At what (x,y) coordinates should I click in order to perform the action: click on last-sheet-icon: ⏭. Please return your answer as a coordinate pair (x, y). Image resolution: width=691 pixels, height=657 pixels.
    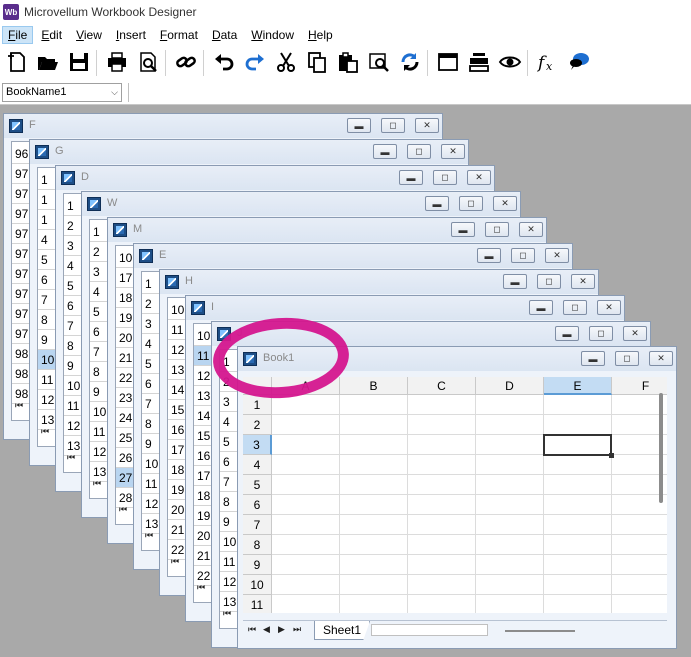
    Looking at the image, I should click on (297, 629).